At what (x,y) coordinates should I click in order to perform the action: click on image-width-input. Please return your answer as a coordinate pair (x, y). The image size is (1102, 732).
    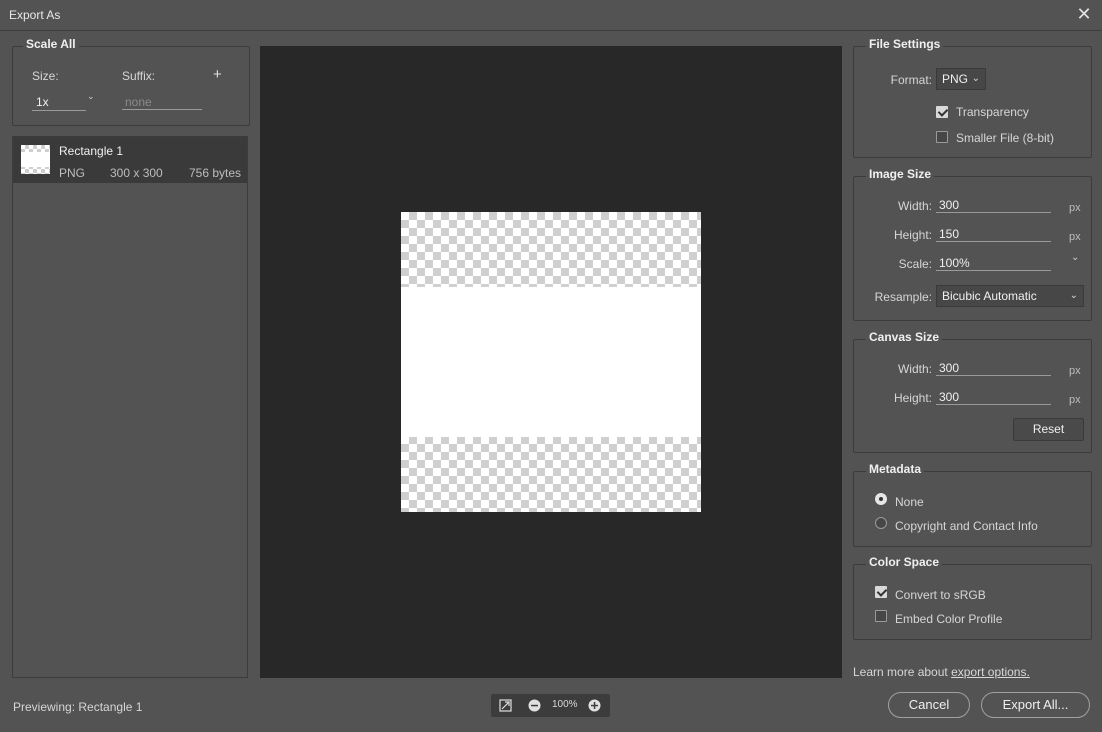
    Looking at the image, I should click on (993, 205).